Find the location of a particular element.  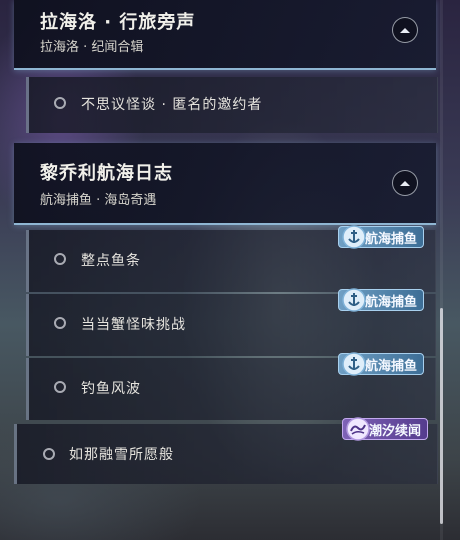

quest-tag-tide: 潮汐续闻 is located at coordinates (385, 429).